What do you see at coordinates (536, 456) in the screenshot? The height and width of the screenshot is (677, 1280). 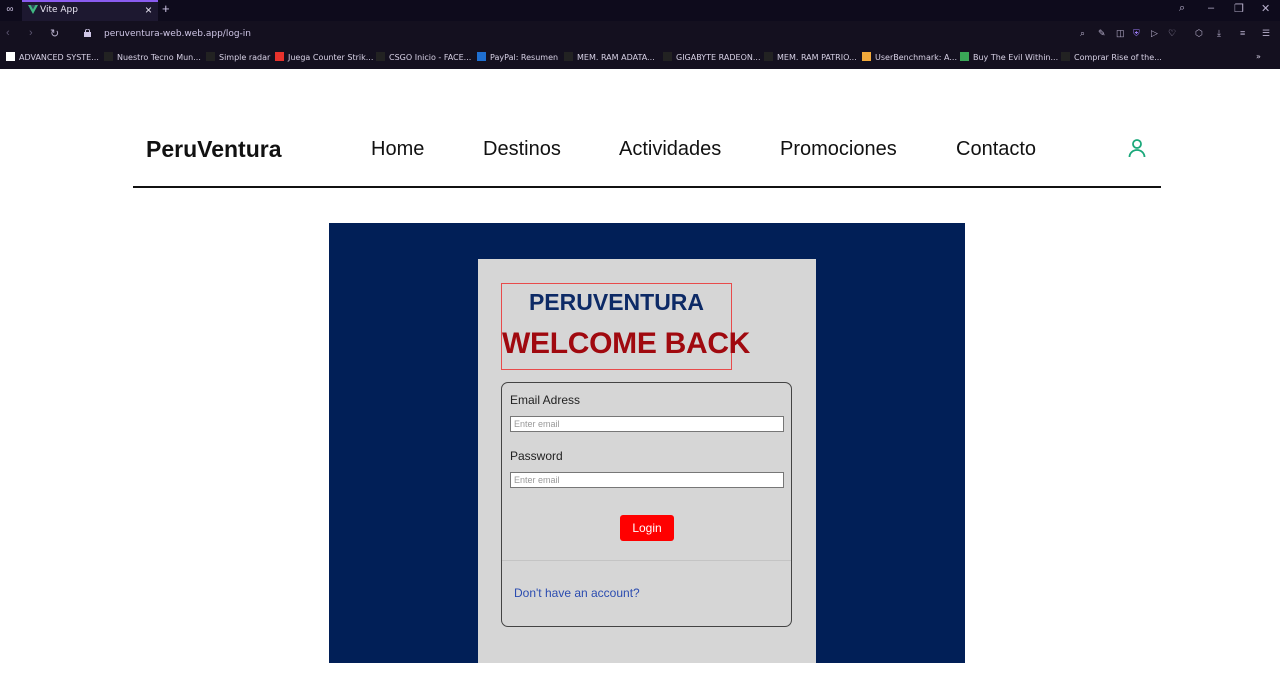 I see `password-label: Password` at bounding box center [536, 456].